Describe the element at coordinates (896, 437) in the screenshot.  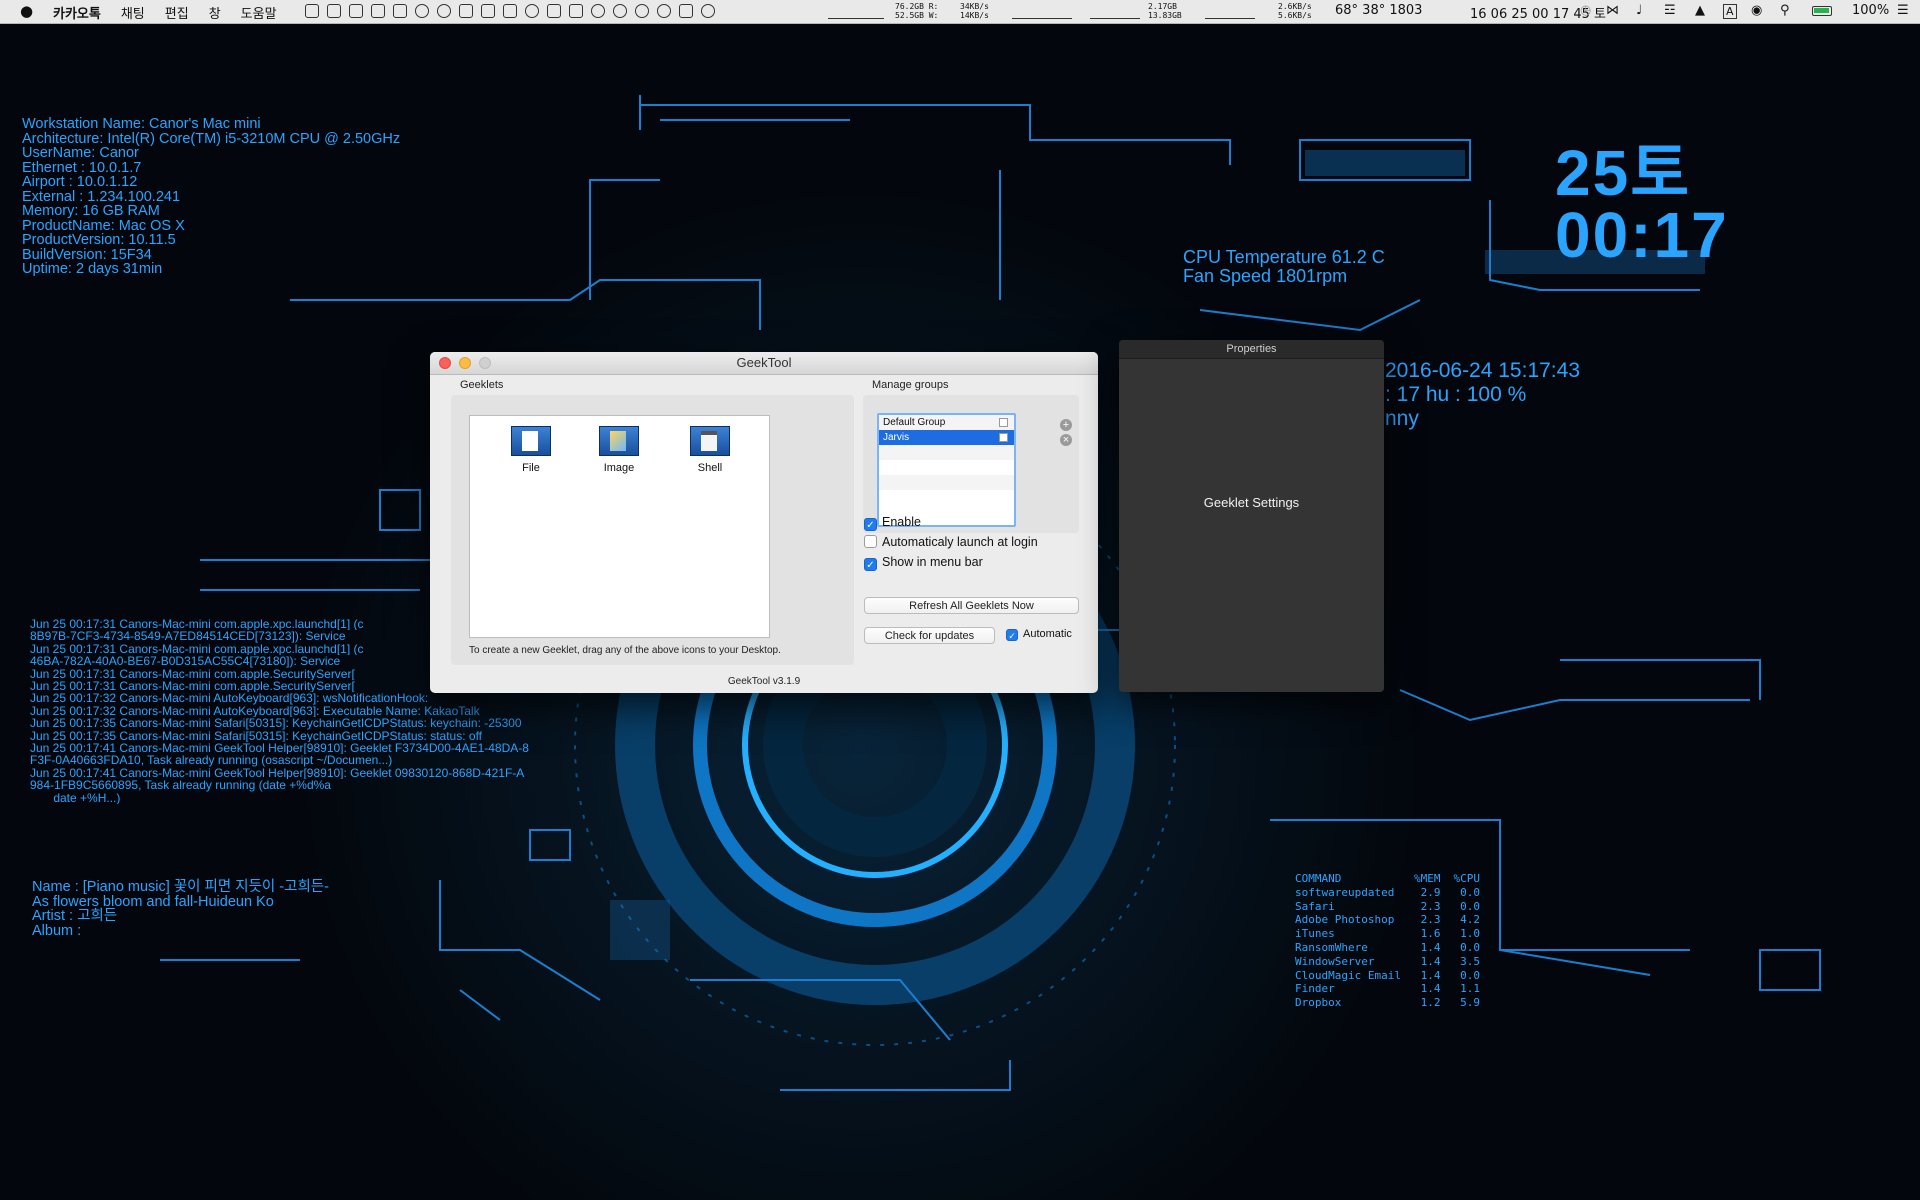
I see `group-name: Jarvis` at that location.